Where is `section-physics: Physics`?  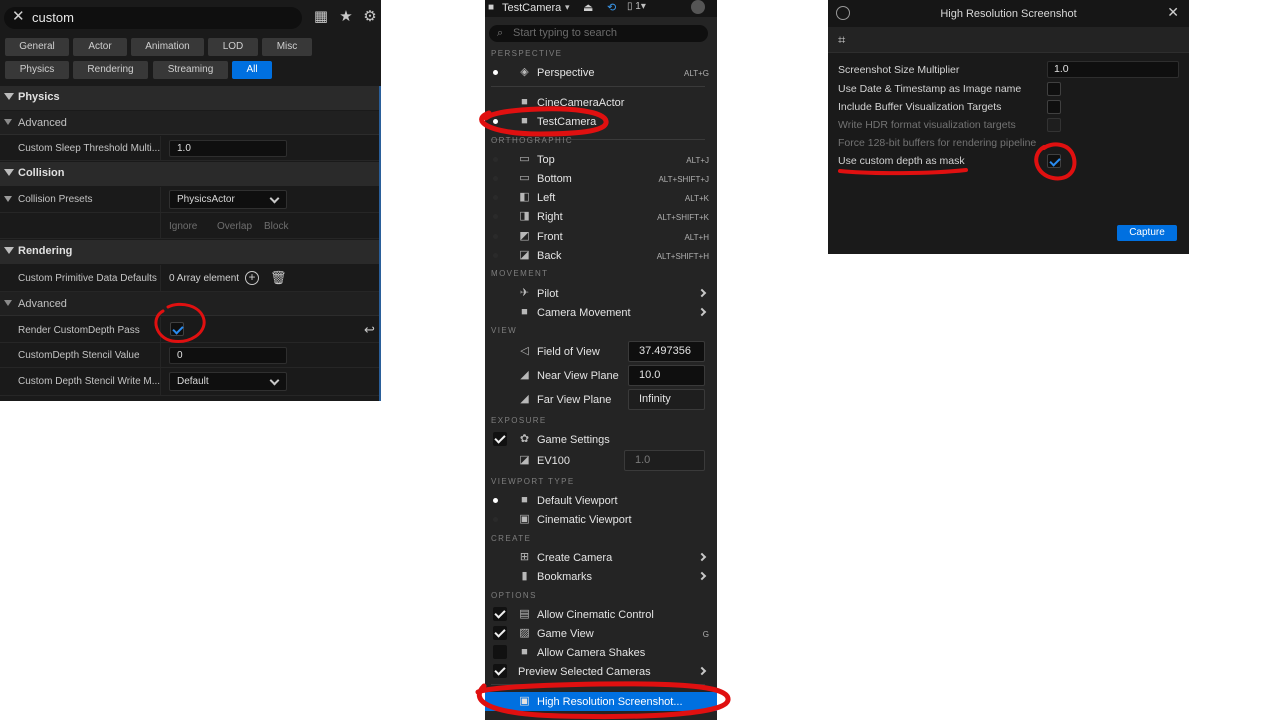 section-physics: Physics is located at coordinates (190, 98).